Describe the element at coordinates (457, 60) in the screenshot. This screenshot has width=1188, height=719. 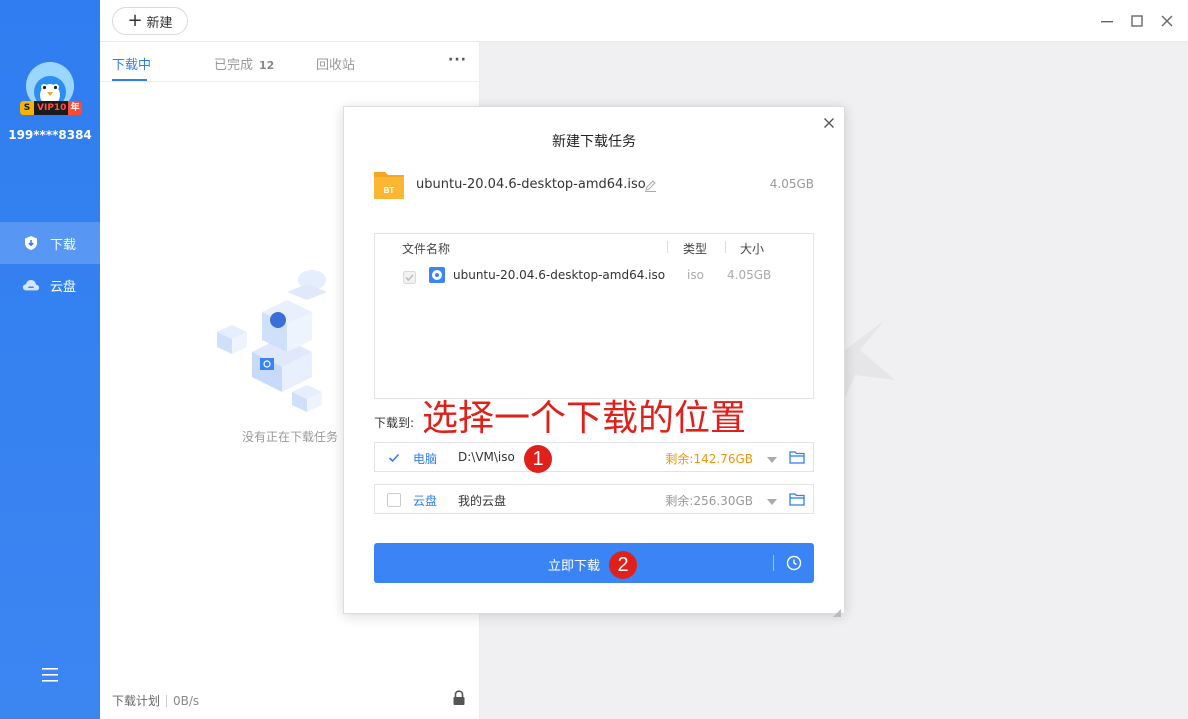
I see `more-options-icon: ···` at that location.